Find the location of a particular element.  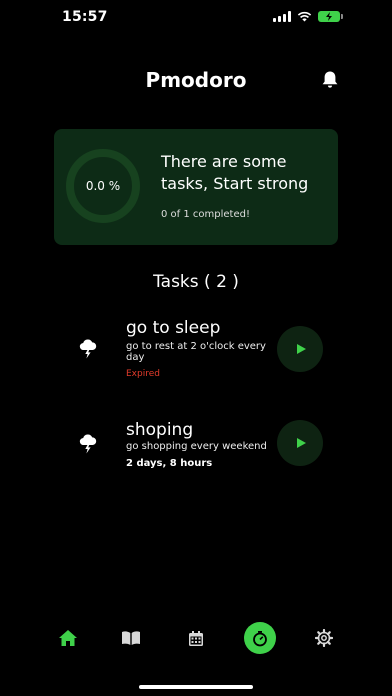

nav-calendar is located at coordinates (196, 638).